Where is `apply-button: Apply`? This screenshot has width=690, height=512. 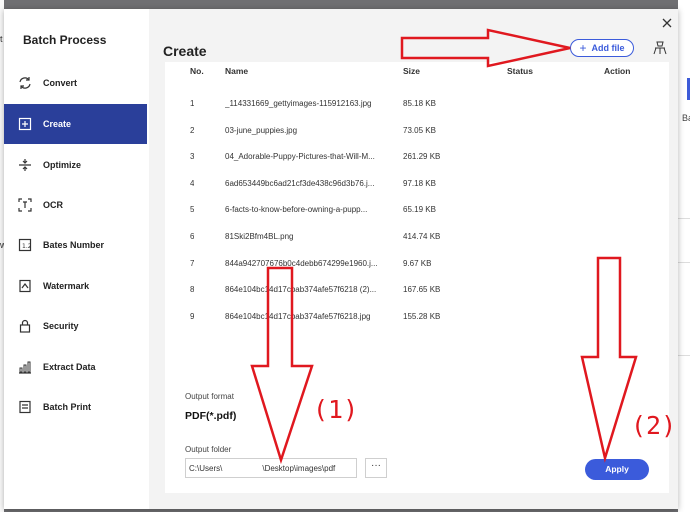
apply-button: Apply is located at coordinates (617, 469).